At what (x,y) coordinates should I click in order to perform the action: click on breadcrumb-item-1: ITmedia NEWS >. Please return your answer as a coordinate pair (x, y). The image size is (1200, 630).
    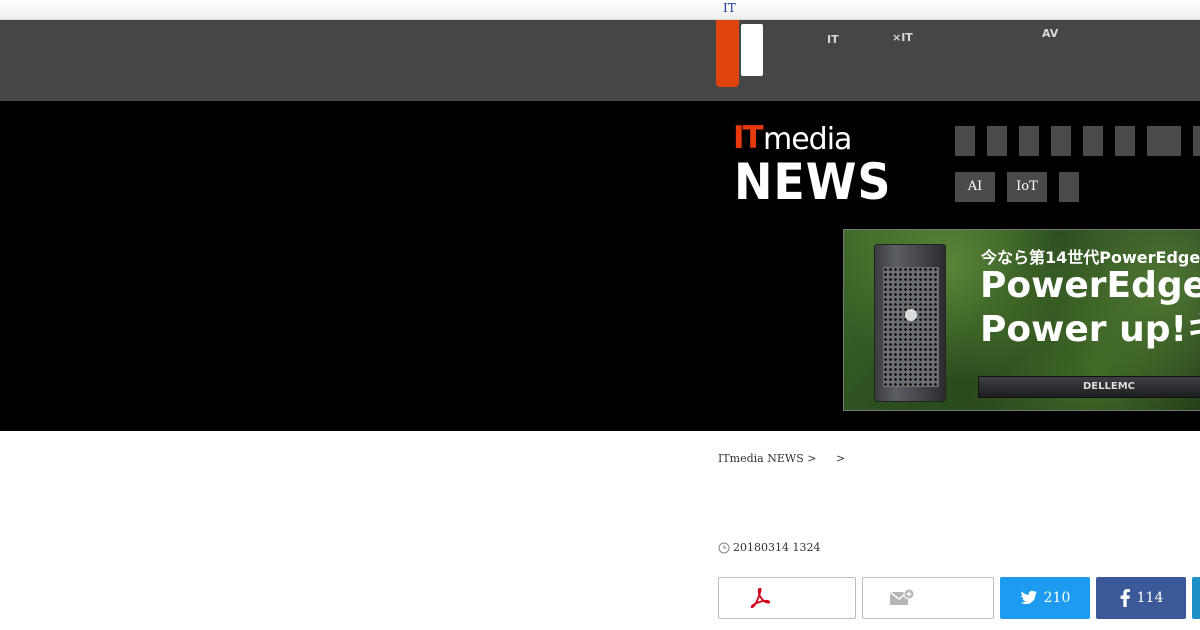
    Looking at the image, I should click on (767, 458).